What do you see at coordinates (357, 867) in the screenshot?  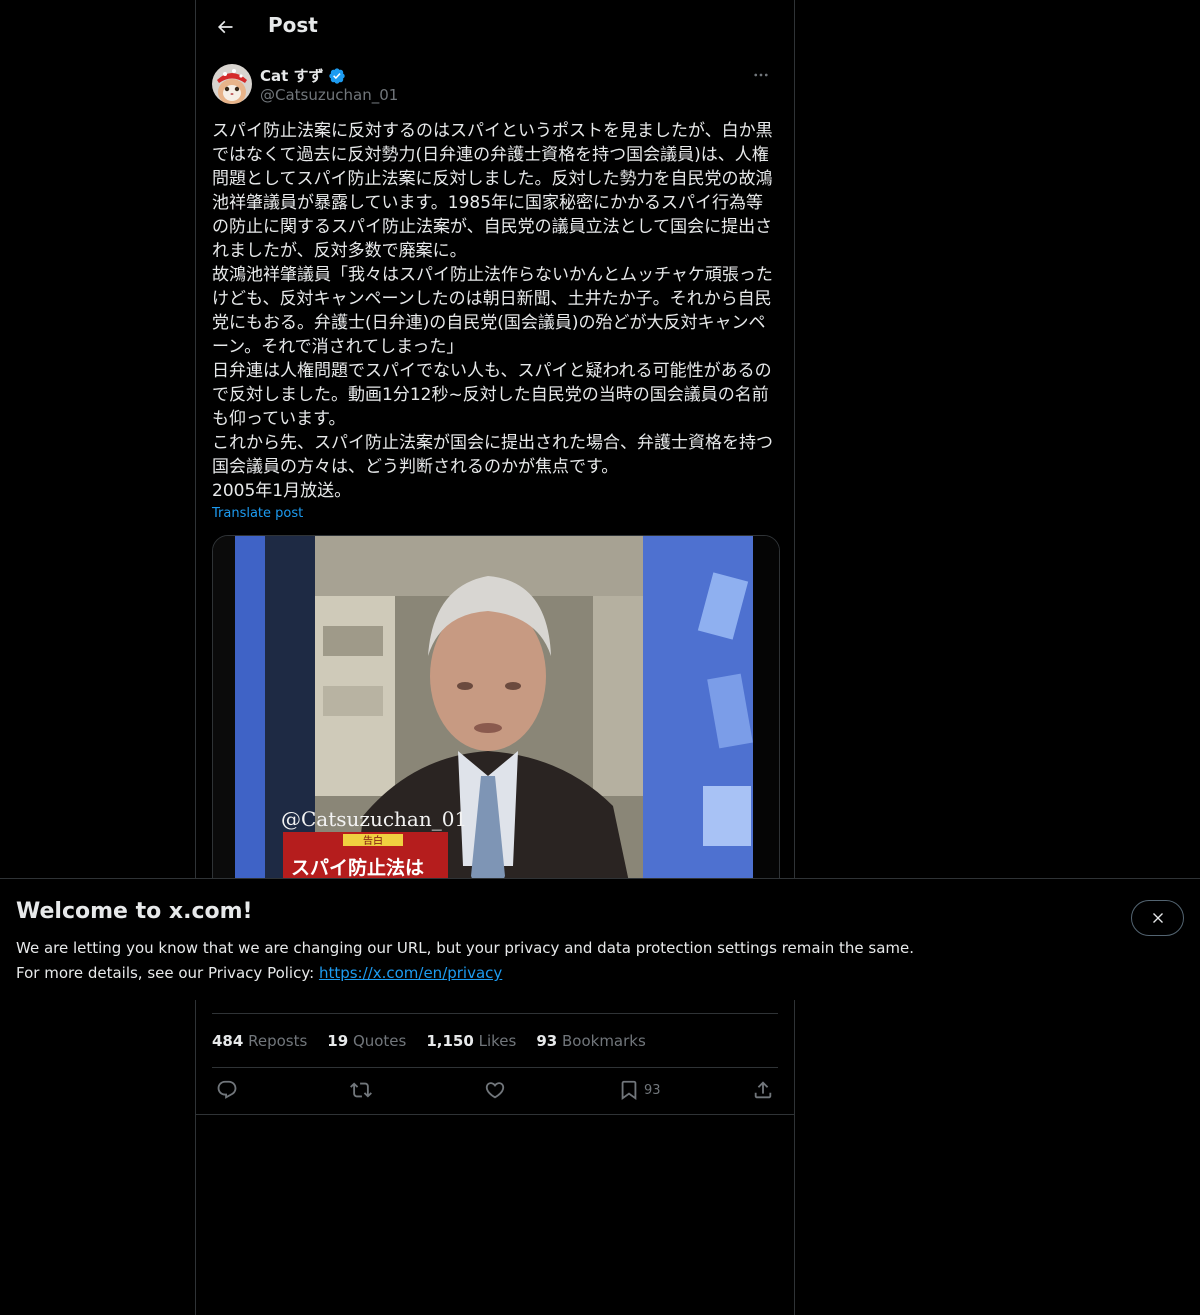 I see `video-caption: スパイ防止法は` at bounding box center [357, 867].